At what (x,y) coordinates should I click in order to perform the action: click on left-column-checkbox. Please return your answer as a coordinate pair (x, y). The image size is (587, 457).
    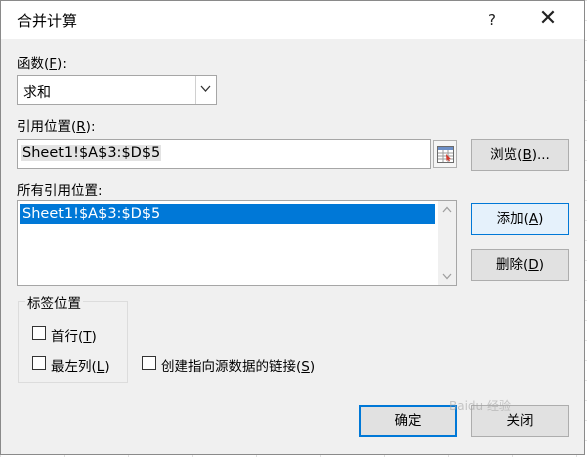
    Looking at the image, I should click on (39, 363).